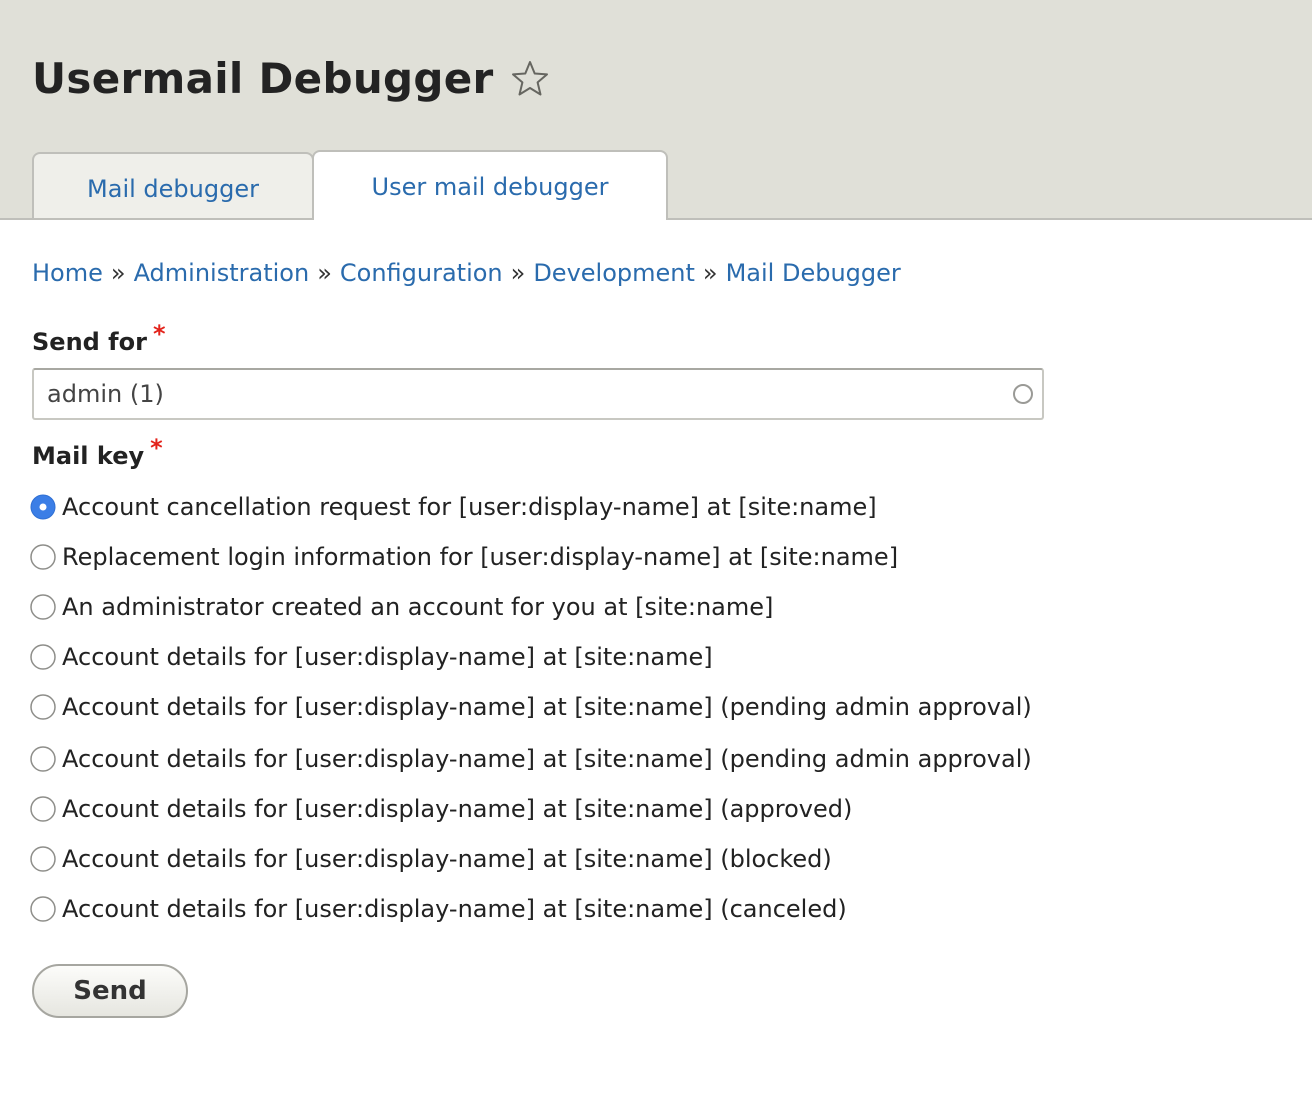  Describe the element at coordinates (173, 189) in the screenshot. I see `tab-mail-debugger-label: Mail debugger` at that location.